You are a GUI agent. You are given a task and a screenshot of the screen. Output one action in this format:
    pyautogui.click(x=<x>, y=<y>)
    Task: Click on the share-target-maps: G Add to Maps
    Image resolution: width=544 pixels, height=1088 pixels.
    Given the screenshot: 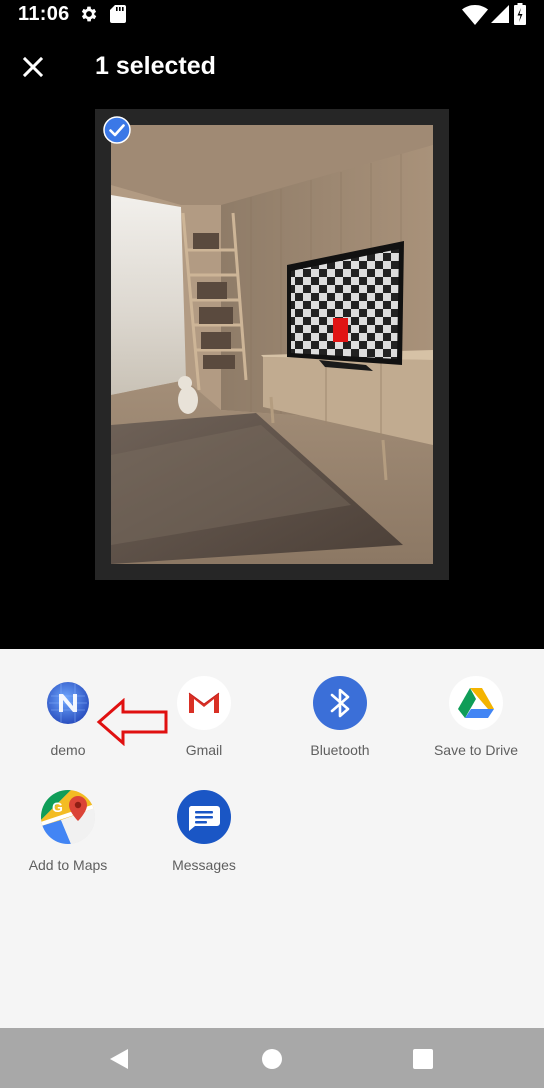 What is the action you would take?
    pyautogui.click(x=68, y=842)
    